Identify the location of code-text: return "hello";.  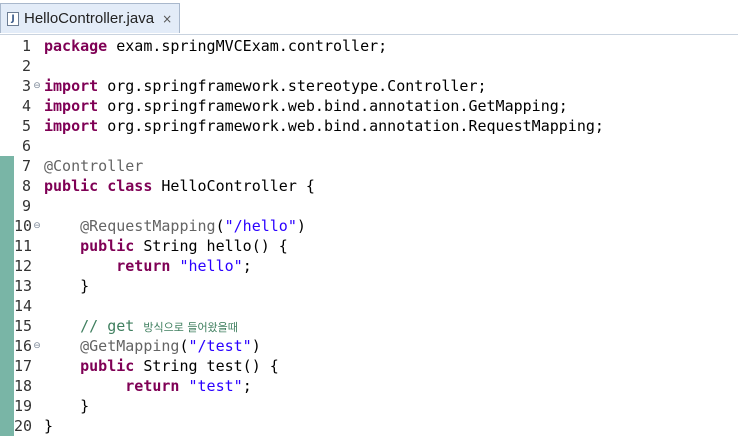
(148, 266).